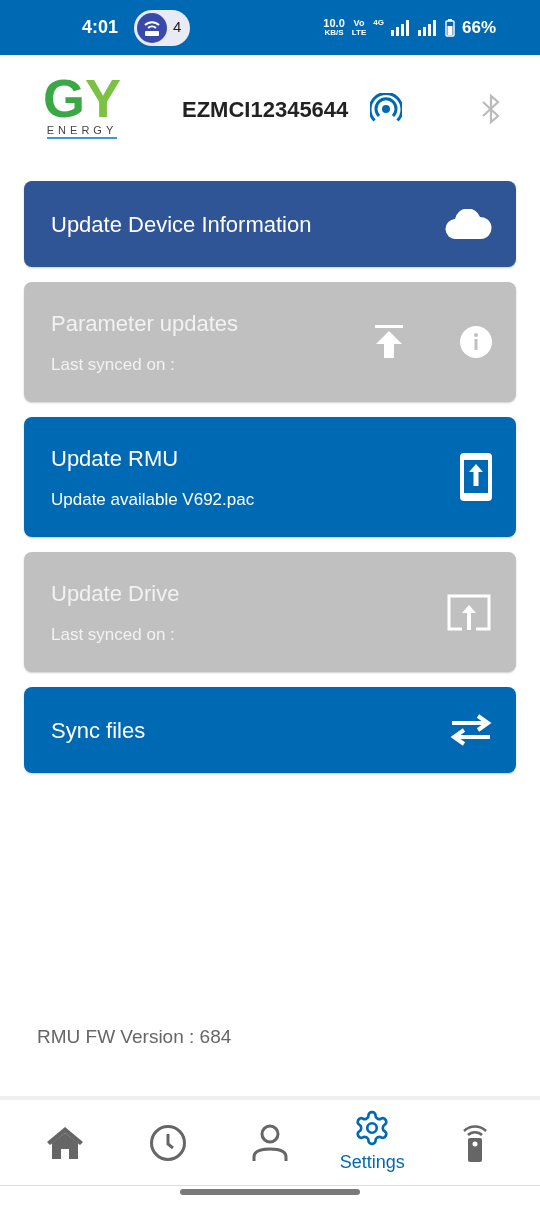 The image size is (540, 1206). Describe the element at coordinates (167, 1142) in the screenshot. I see `clock-icon` at that location.